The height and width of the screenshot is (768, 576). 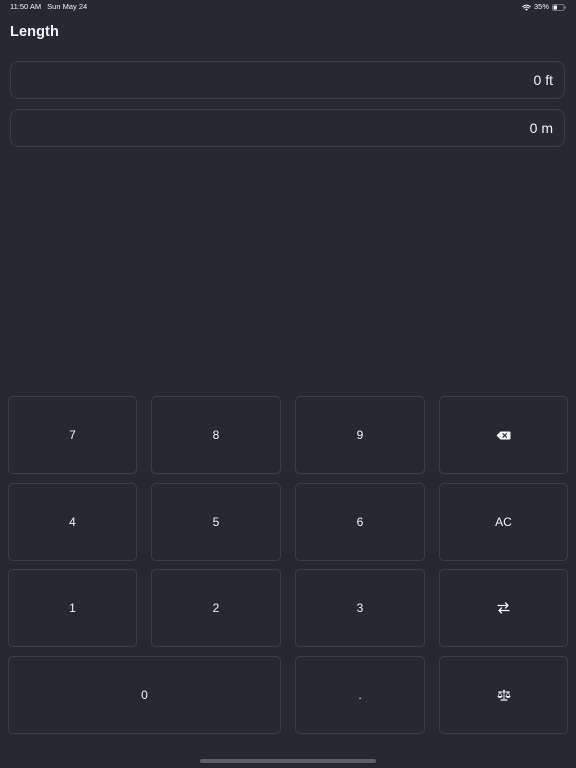 What do you see at coordinates (541, 6) in the screenshot?
I see `battery-percent: 35%` at bounding box center [541, 6].